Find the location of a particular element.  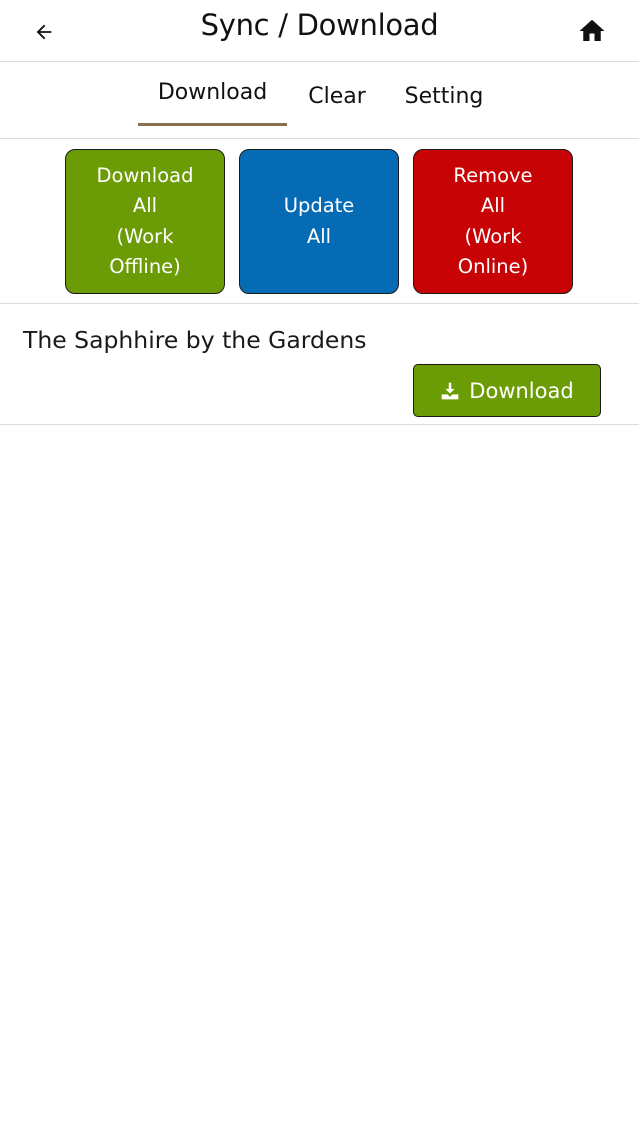

item-title: The Saphhire by the Gardens is located at coordinates (195, 340).